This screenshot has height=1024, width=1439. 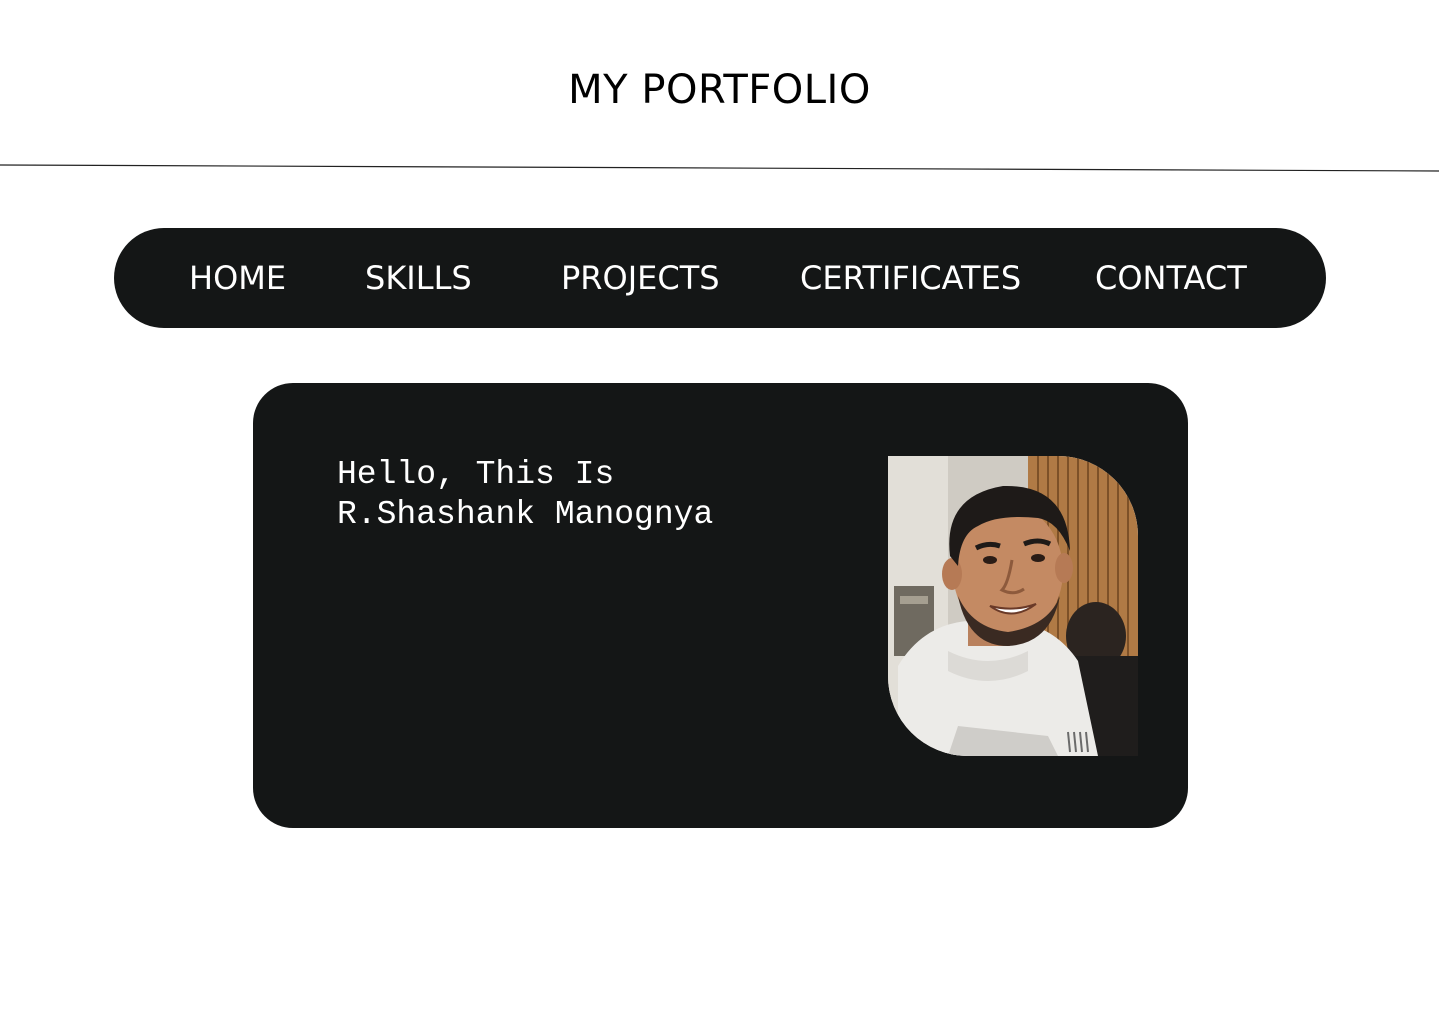 I want to click on profile-photo-illustration, so click(x=1013, y=606).